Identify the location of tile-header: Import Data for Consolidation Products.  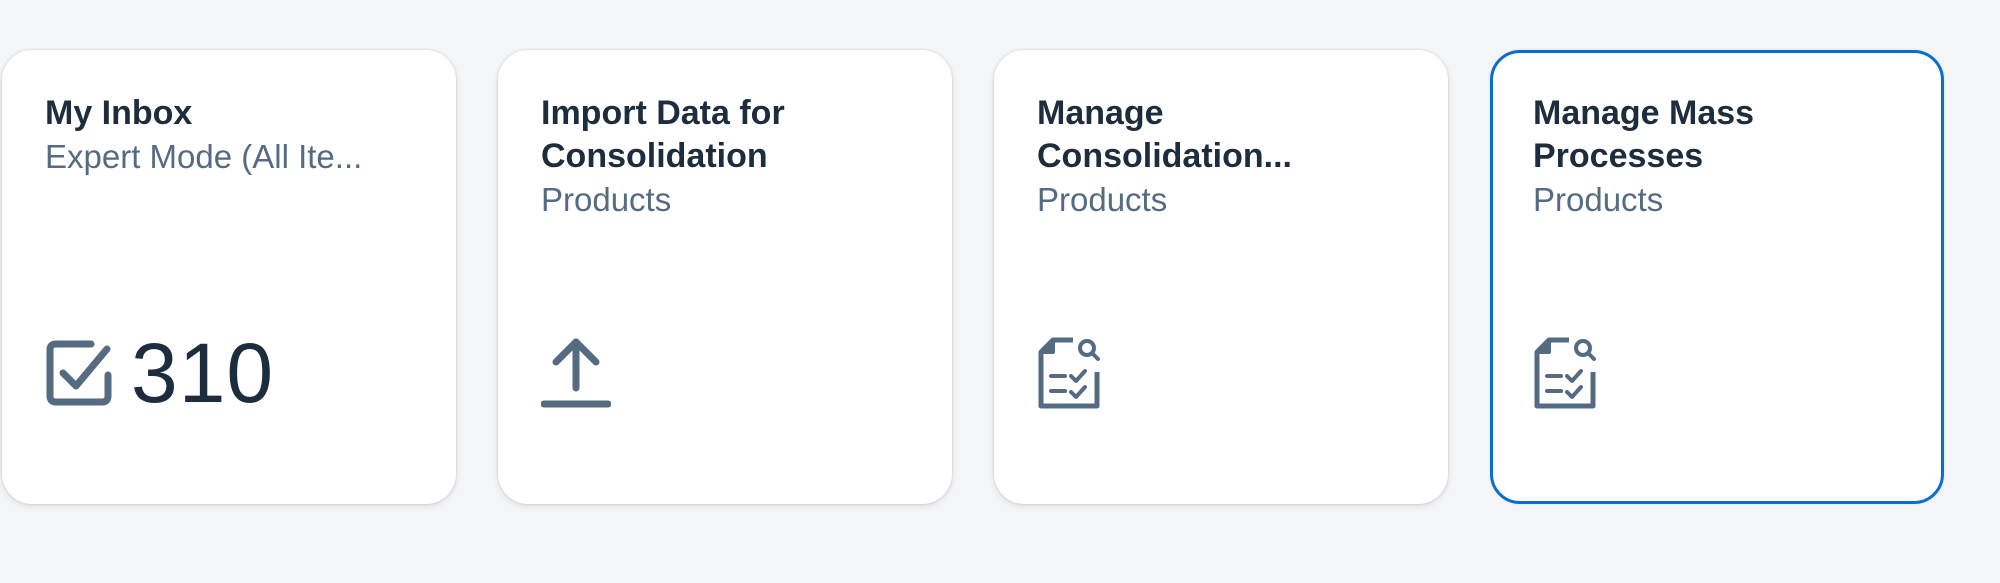
(726, 156).